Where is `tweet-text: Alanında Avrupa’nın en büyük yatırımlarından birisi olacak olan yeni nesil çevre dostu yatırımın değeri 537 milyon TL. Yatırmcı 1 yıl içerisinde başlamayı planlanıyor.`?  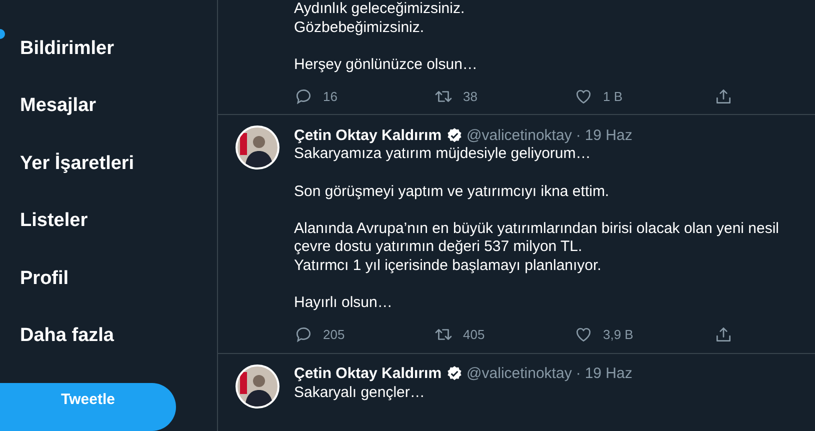 tweet-text: Alanında Avrupa’nın en büyük yatırımlarından birisi olacak olan yeni nesil çevre dostu yatırımın değeri 537 milyon TL. Yatırmcı 1 yıl içerisinde başlamayı planlanıyor. is located at coordinates (537, 248).